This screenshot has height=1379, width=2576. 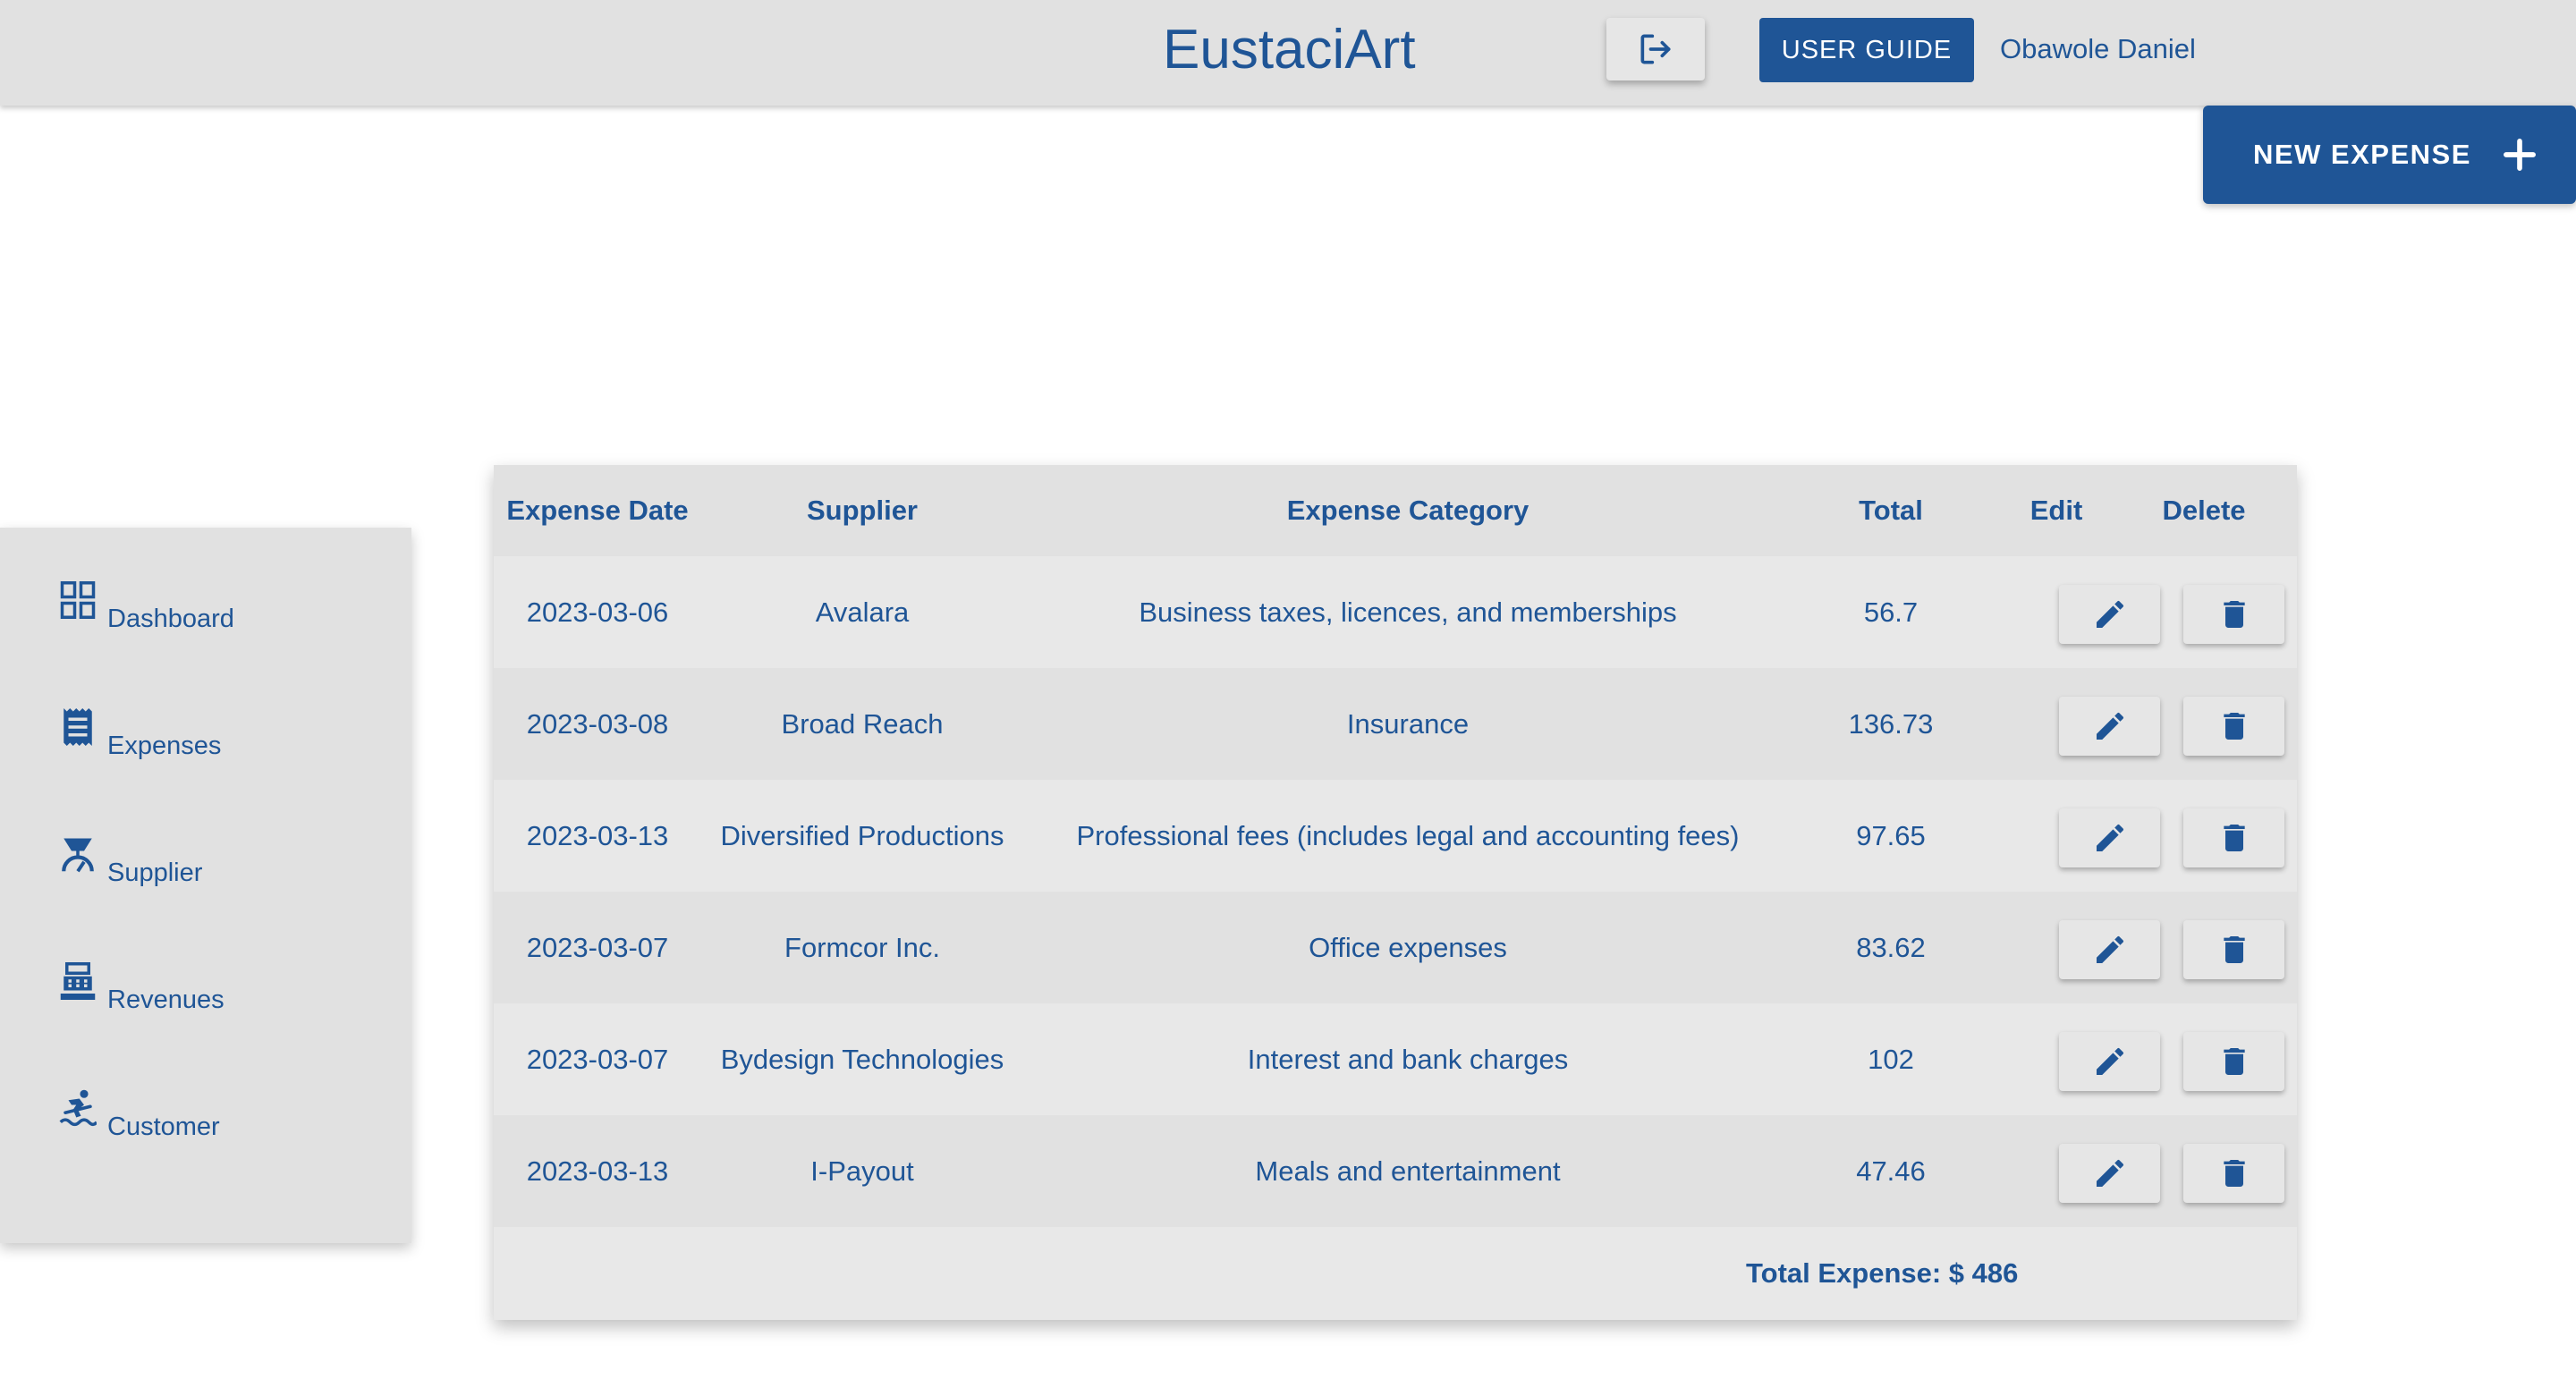 What do you see at coordinates (862, 612) in the screenshot?
I see `cell-supplier: Avalara` at bounding box center [862, 612].